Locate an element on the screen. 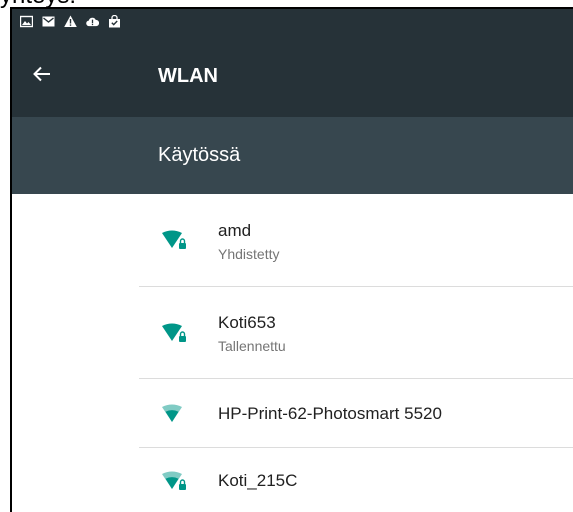  page-title: WLAN is located at coordinates (188, 76).